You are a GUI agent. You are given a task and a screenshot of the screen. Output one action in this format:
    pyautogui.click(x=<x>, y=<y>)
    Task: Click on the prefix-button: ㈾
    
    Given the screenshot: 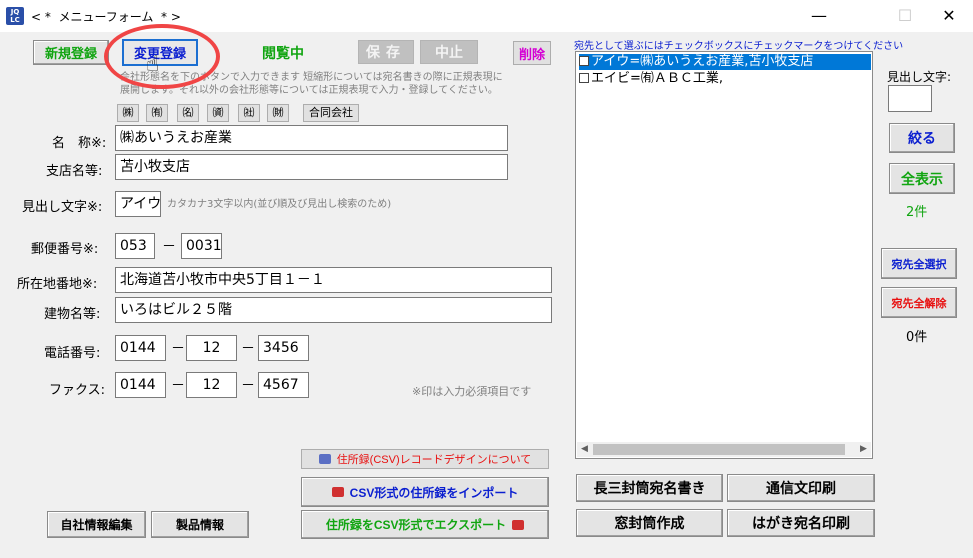 What is the action you would take?
    pyautogui.click(x=218, y=113)
    